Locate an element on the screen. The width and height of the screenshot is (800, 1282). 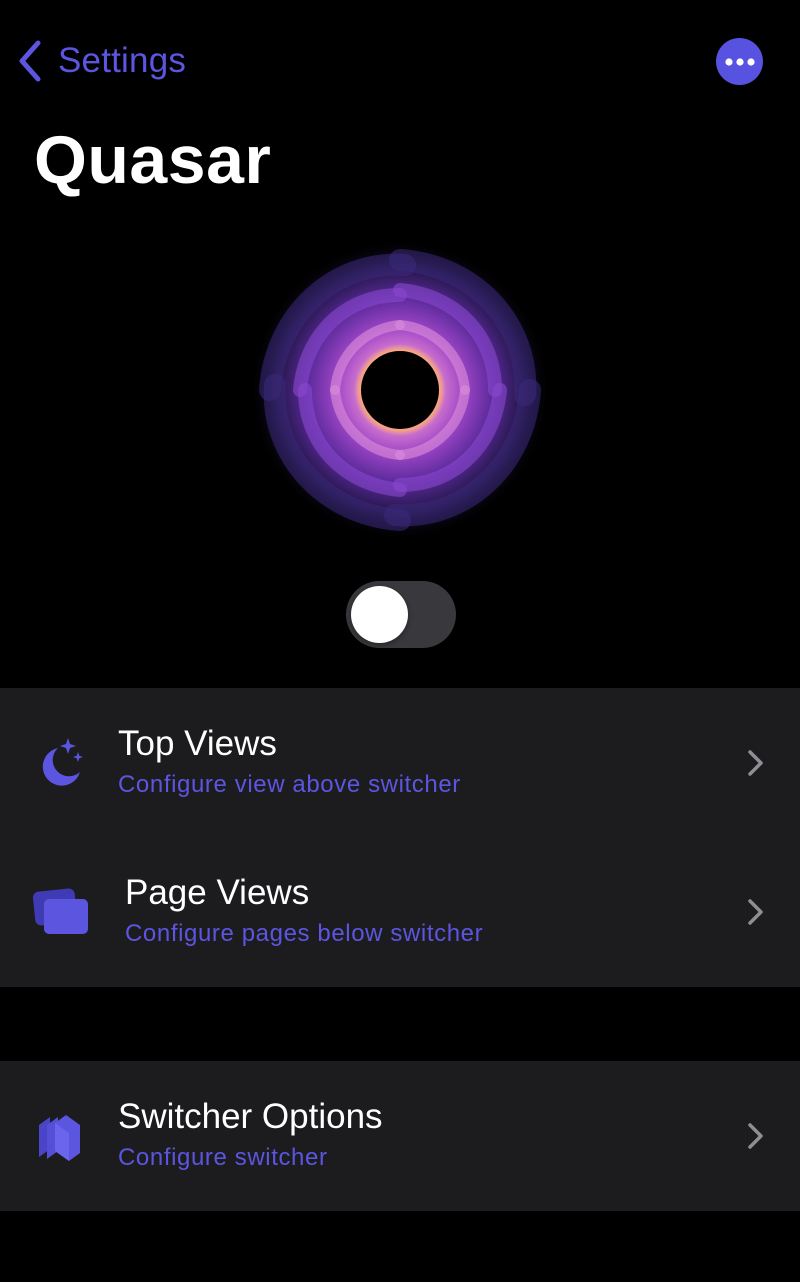
ellipsis-icon is located at coordinates (739, 61).